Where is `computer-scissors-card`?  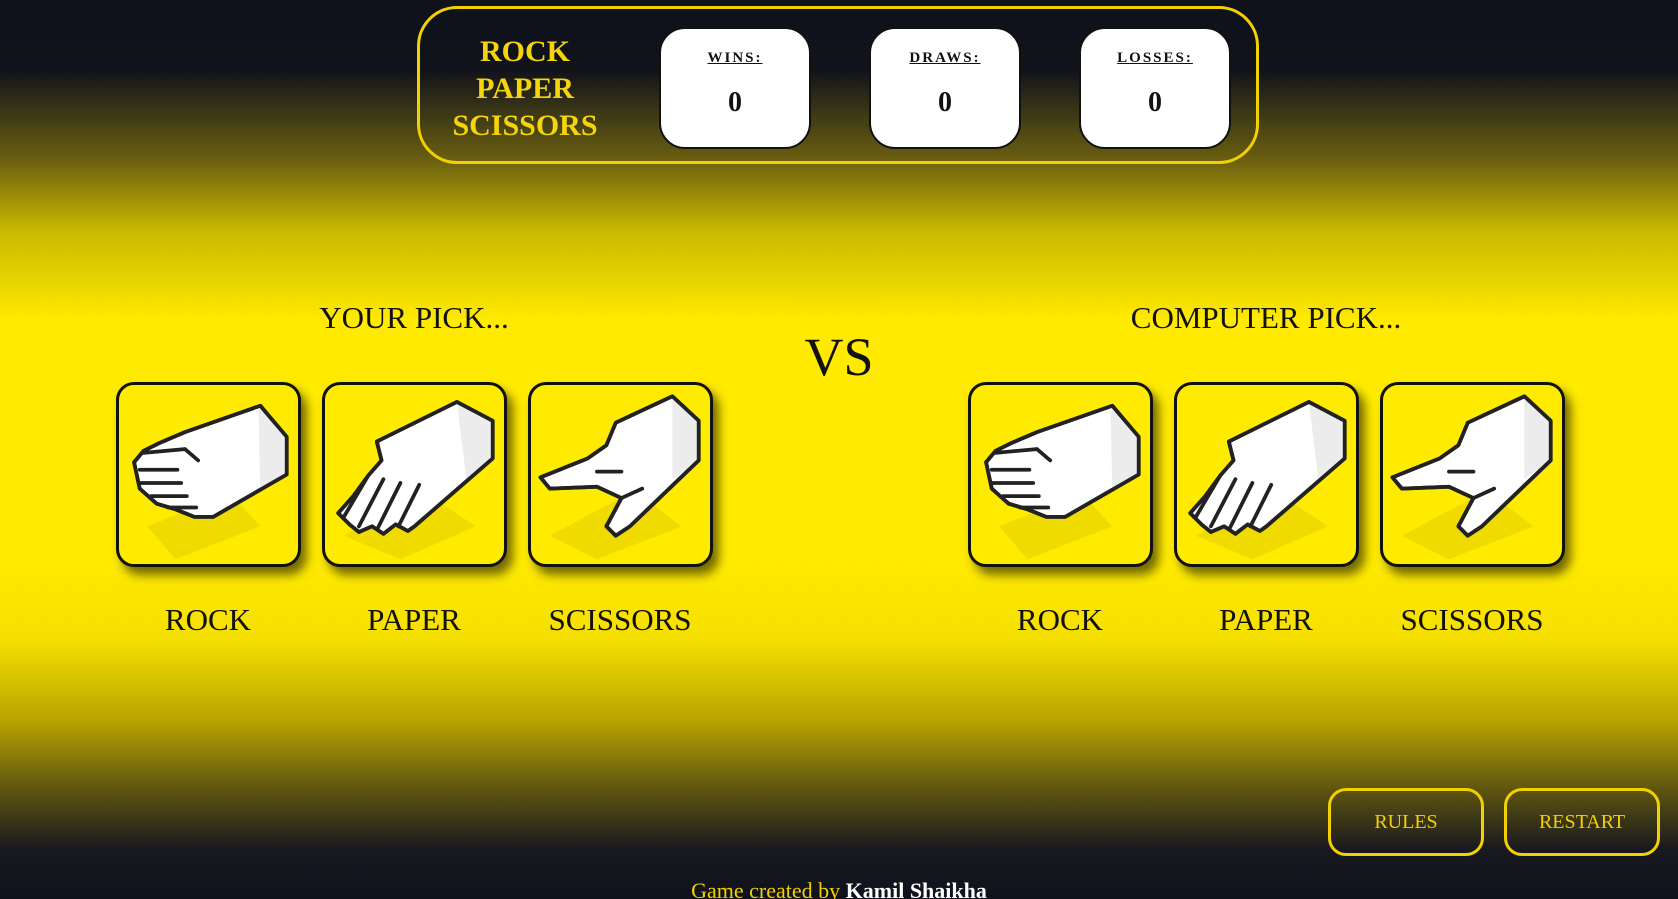 computer-scissors-card is located at coordinates (1472, 474).